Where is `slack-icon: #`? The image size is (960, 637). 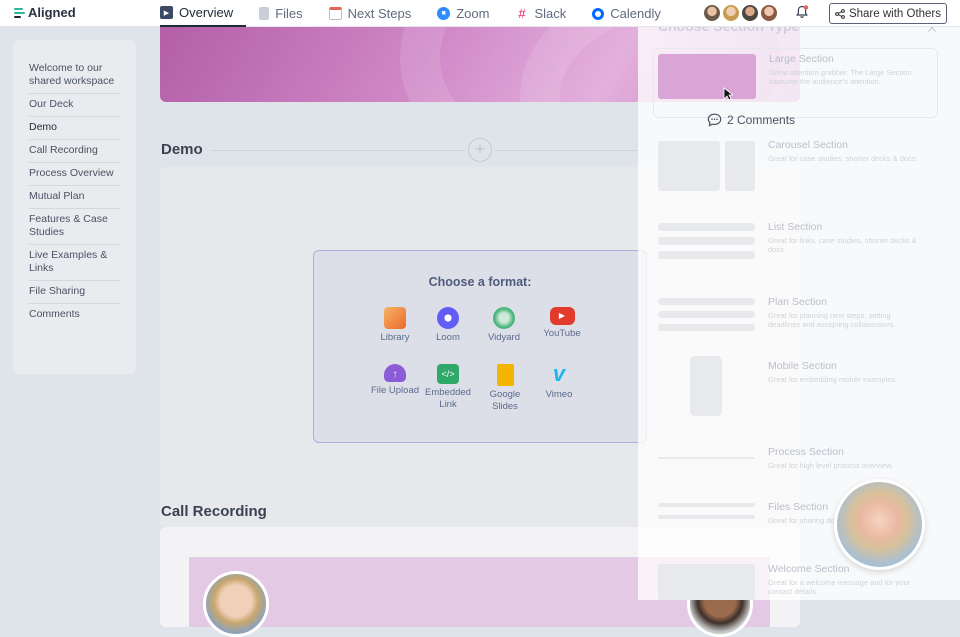 slack-icon: # is located at coordinates (522, 13).